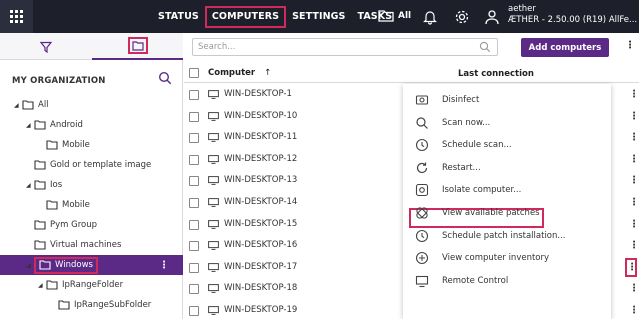 Image resolution: width=639 pixels, height=319 pixels. What do you see at coordinates (630, 45) in the screenshot?
I see `more-options-icon: ⋮` at bounding box center [630, 45].